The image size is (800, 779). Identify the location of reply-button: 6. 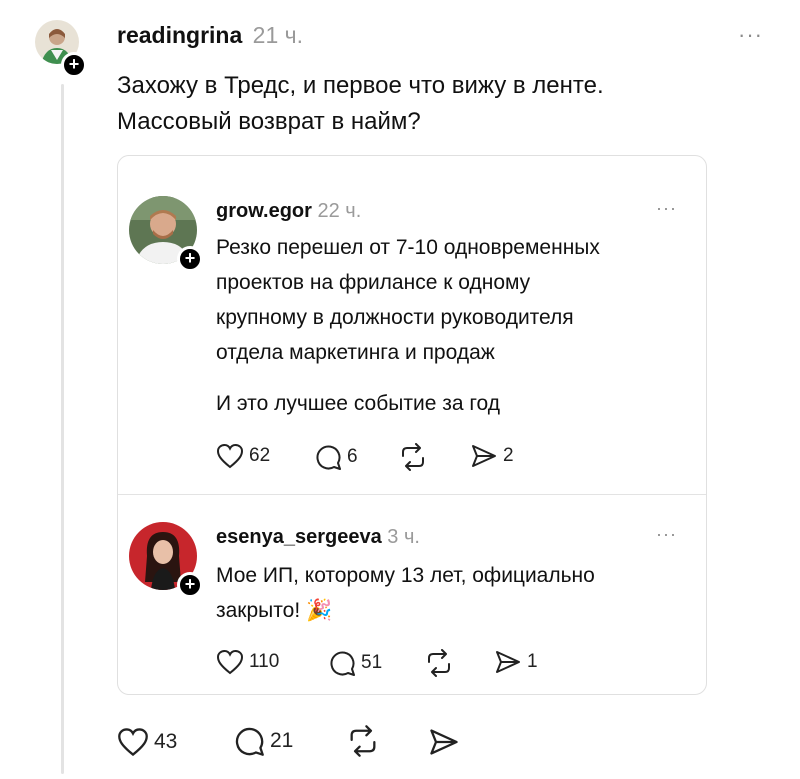
(336, 457).